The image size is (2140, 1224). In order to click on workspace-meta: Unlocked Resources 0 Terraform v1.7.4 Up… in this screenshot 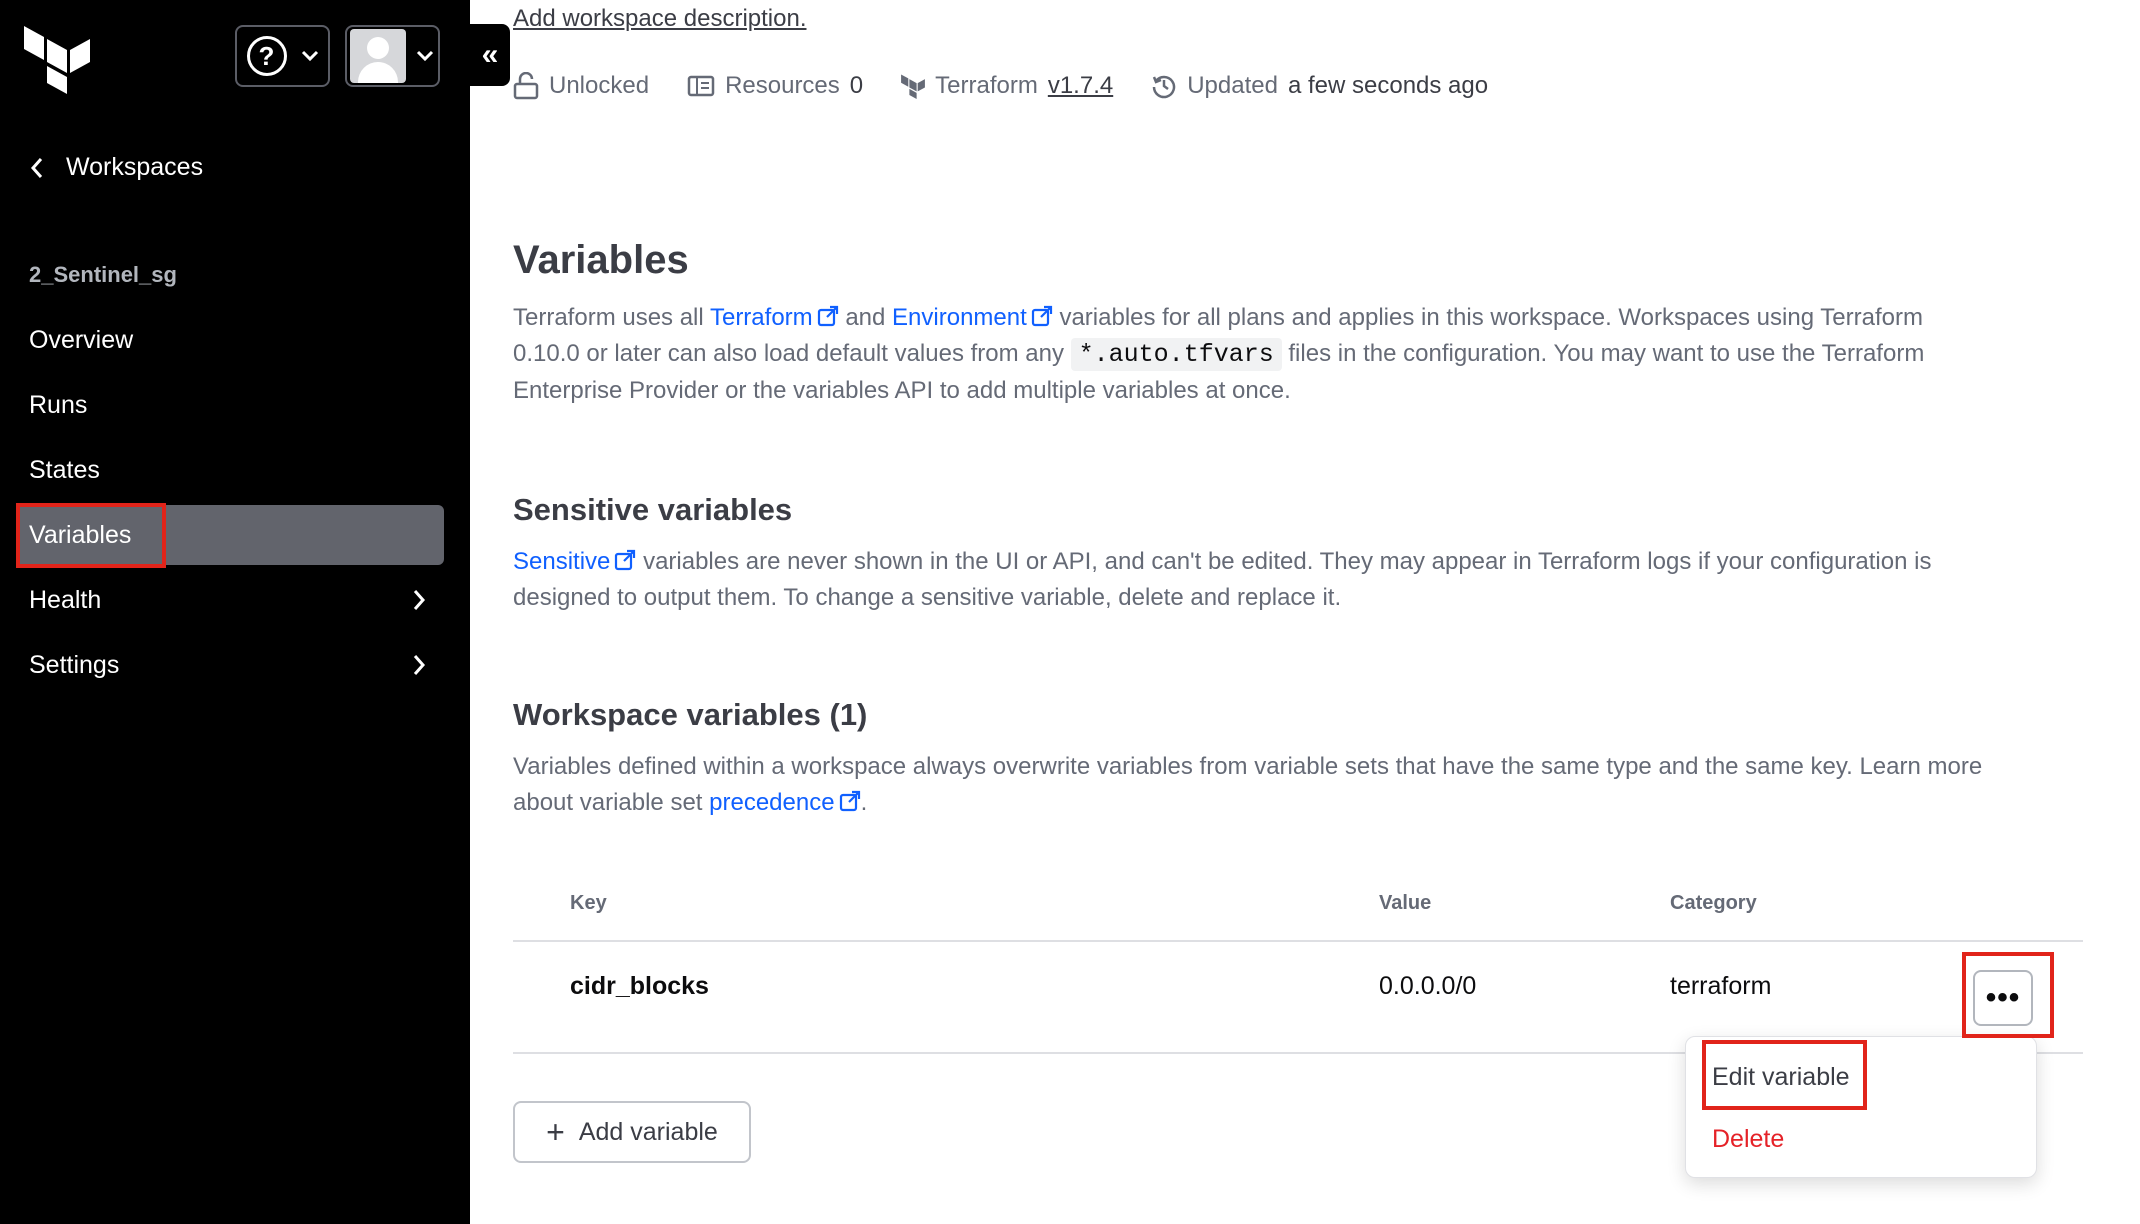, I will do `click(1000, 86)`.